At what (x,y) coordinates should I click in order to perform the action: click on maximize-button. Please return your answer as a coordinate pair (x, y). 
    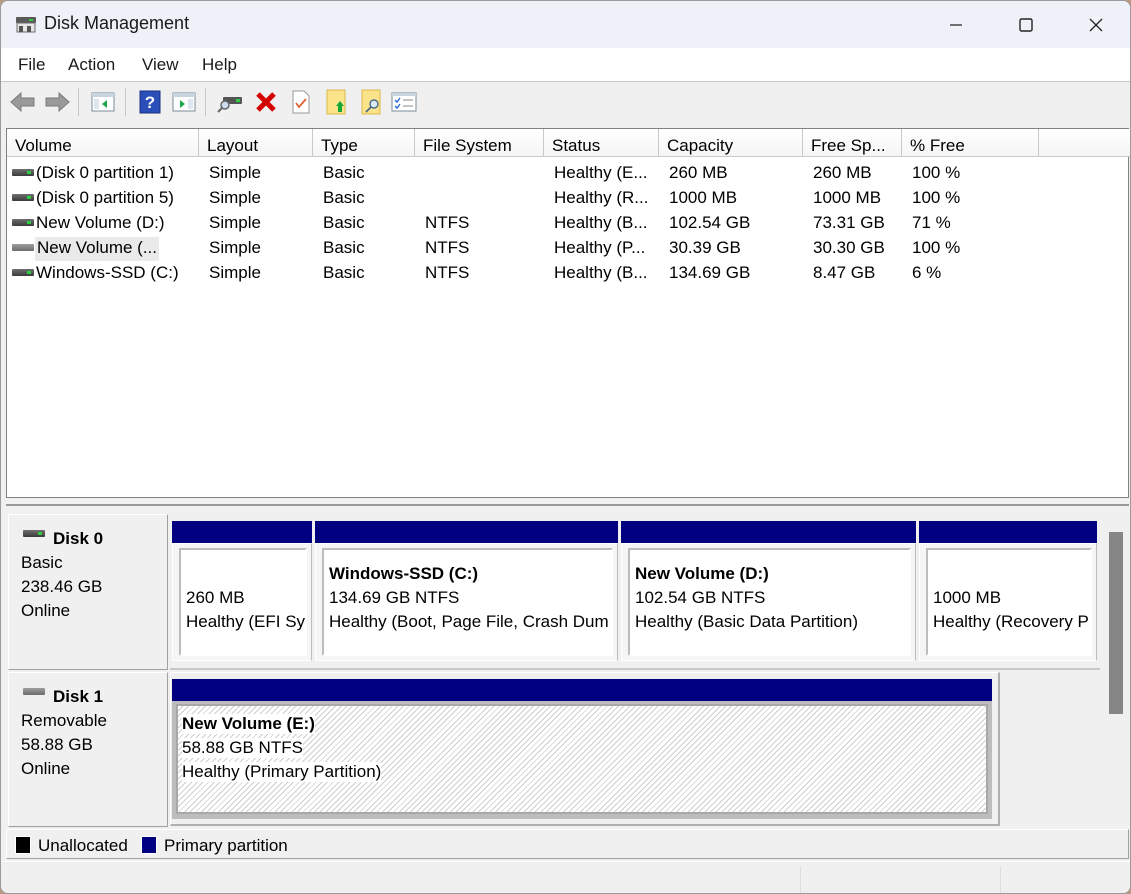
    Looking at the image, I should click on (1026, 24).